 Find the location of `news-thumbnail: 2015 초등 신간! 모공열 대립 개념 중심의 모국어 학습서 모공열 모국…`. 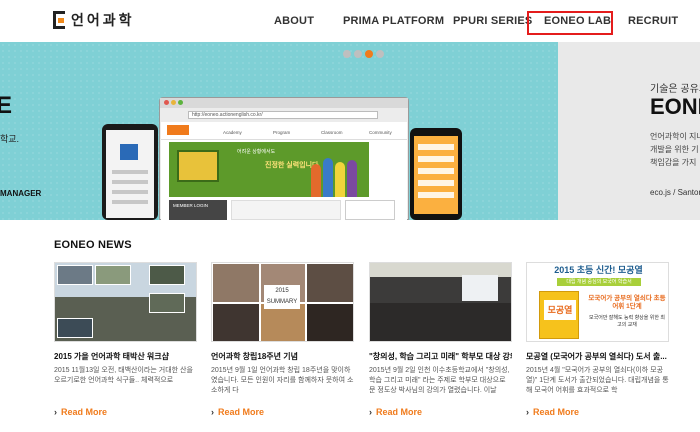

news-thumbnail: 2015 초등 신간! 모공열 대립 개념 중심의 모국어 학습서 모공열 모국… is located at coordinates (597, 302).